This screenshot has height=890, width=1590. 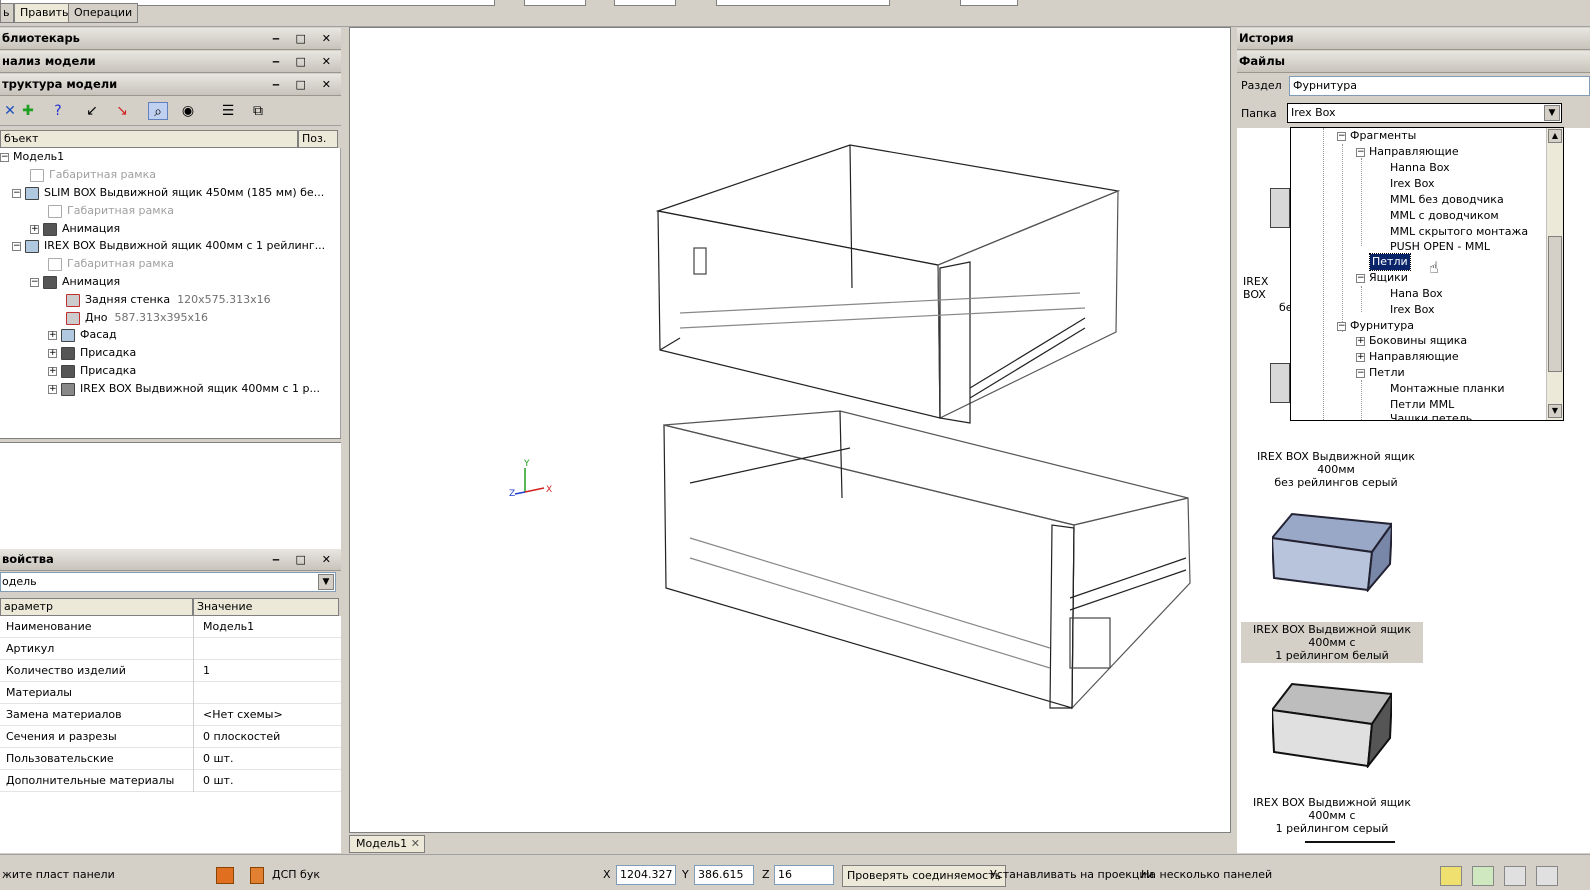 I want to click on structure-panel-header: труктура модели ‒ □ ✕, so click(x=170, y=85).